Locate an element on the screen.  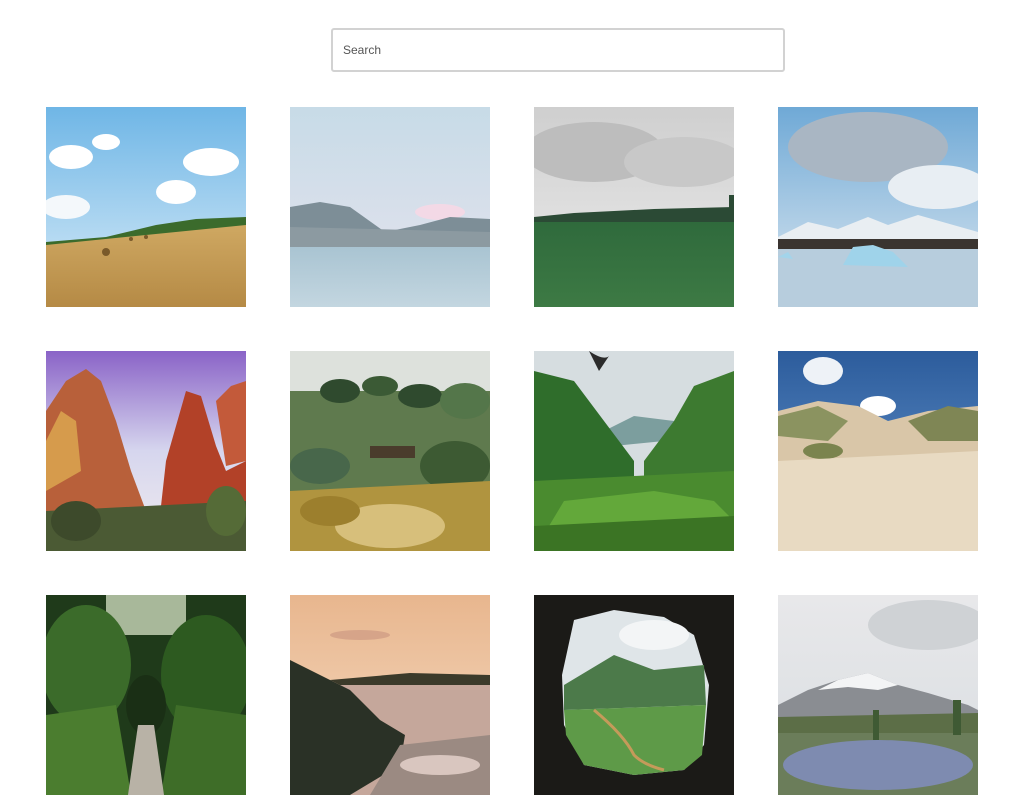
search-input is located at coordinates (558, 50).